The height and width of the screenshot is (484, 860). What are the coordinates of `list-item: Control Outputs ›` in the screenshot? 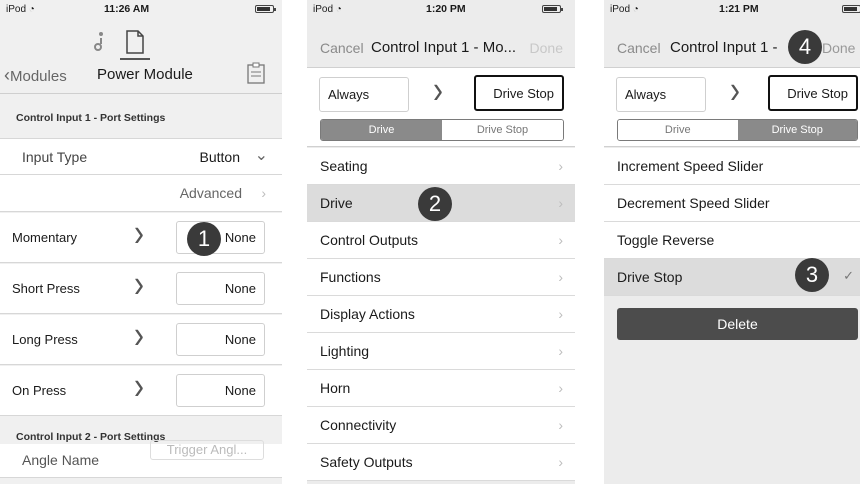 It's located at (441, 240).